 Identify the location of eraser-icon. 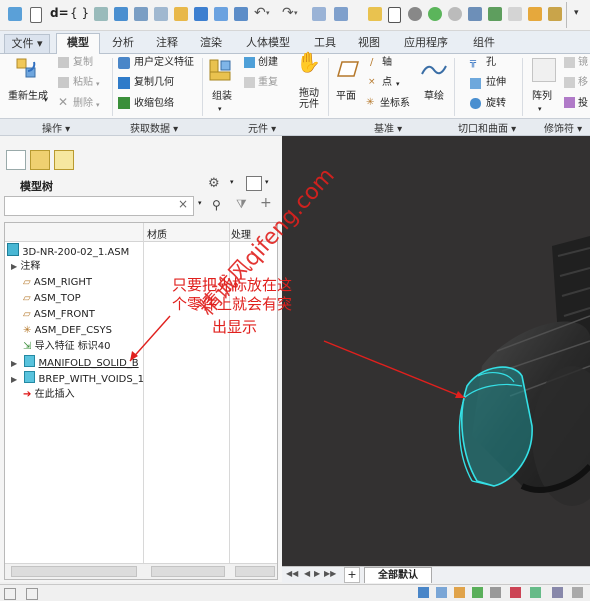
(515, 14).